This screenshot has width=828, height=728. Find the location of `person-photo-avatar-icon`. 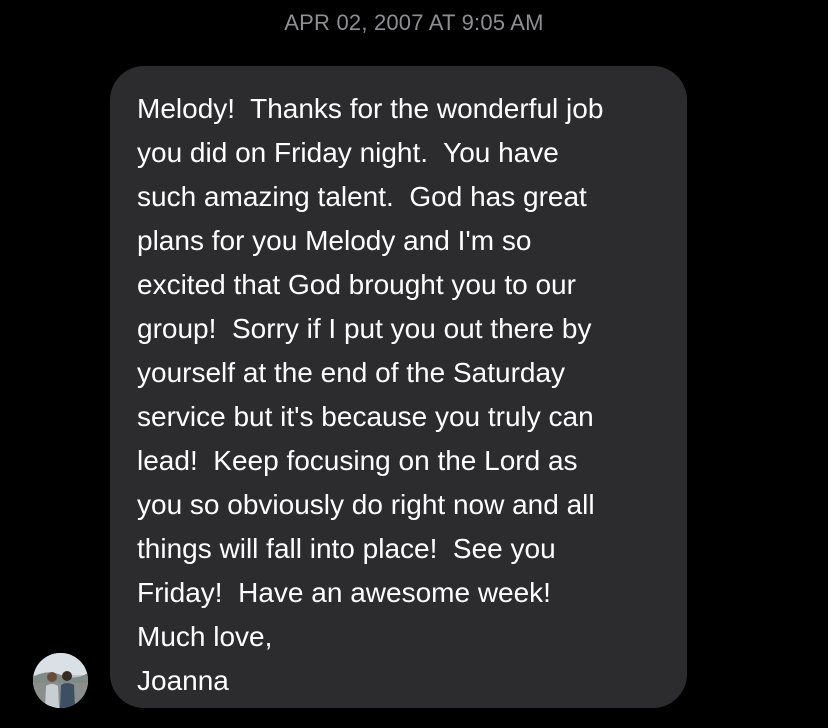

person-photo-avatar-icon is located at coordinates (60, 680).